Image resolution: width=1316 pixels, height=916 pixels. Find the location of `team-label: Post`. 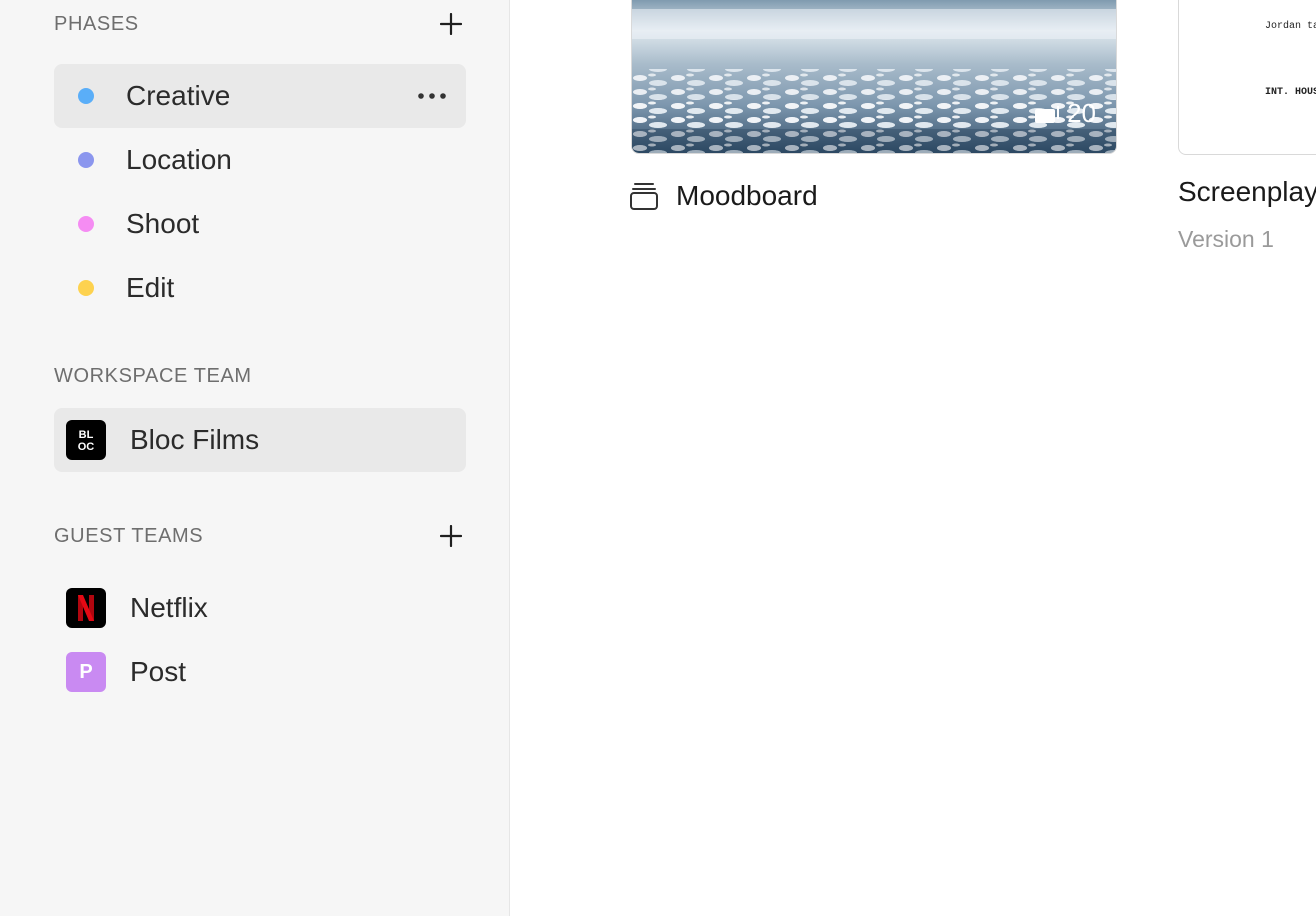

team-label: Post is located at coordinates (158, 671).